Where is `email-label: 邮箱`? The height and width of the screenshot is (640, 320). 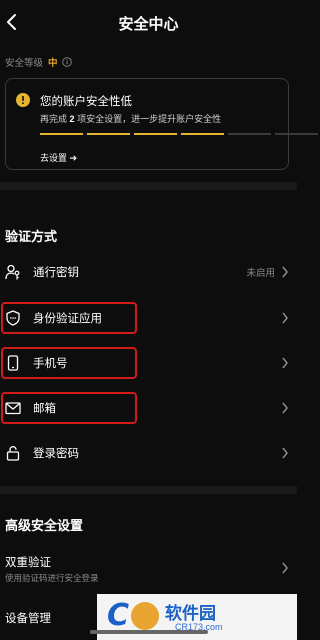
email-label: 邮箱 is located at coordinates (44, 409).